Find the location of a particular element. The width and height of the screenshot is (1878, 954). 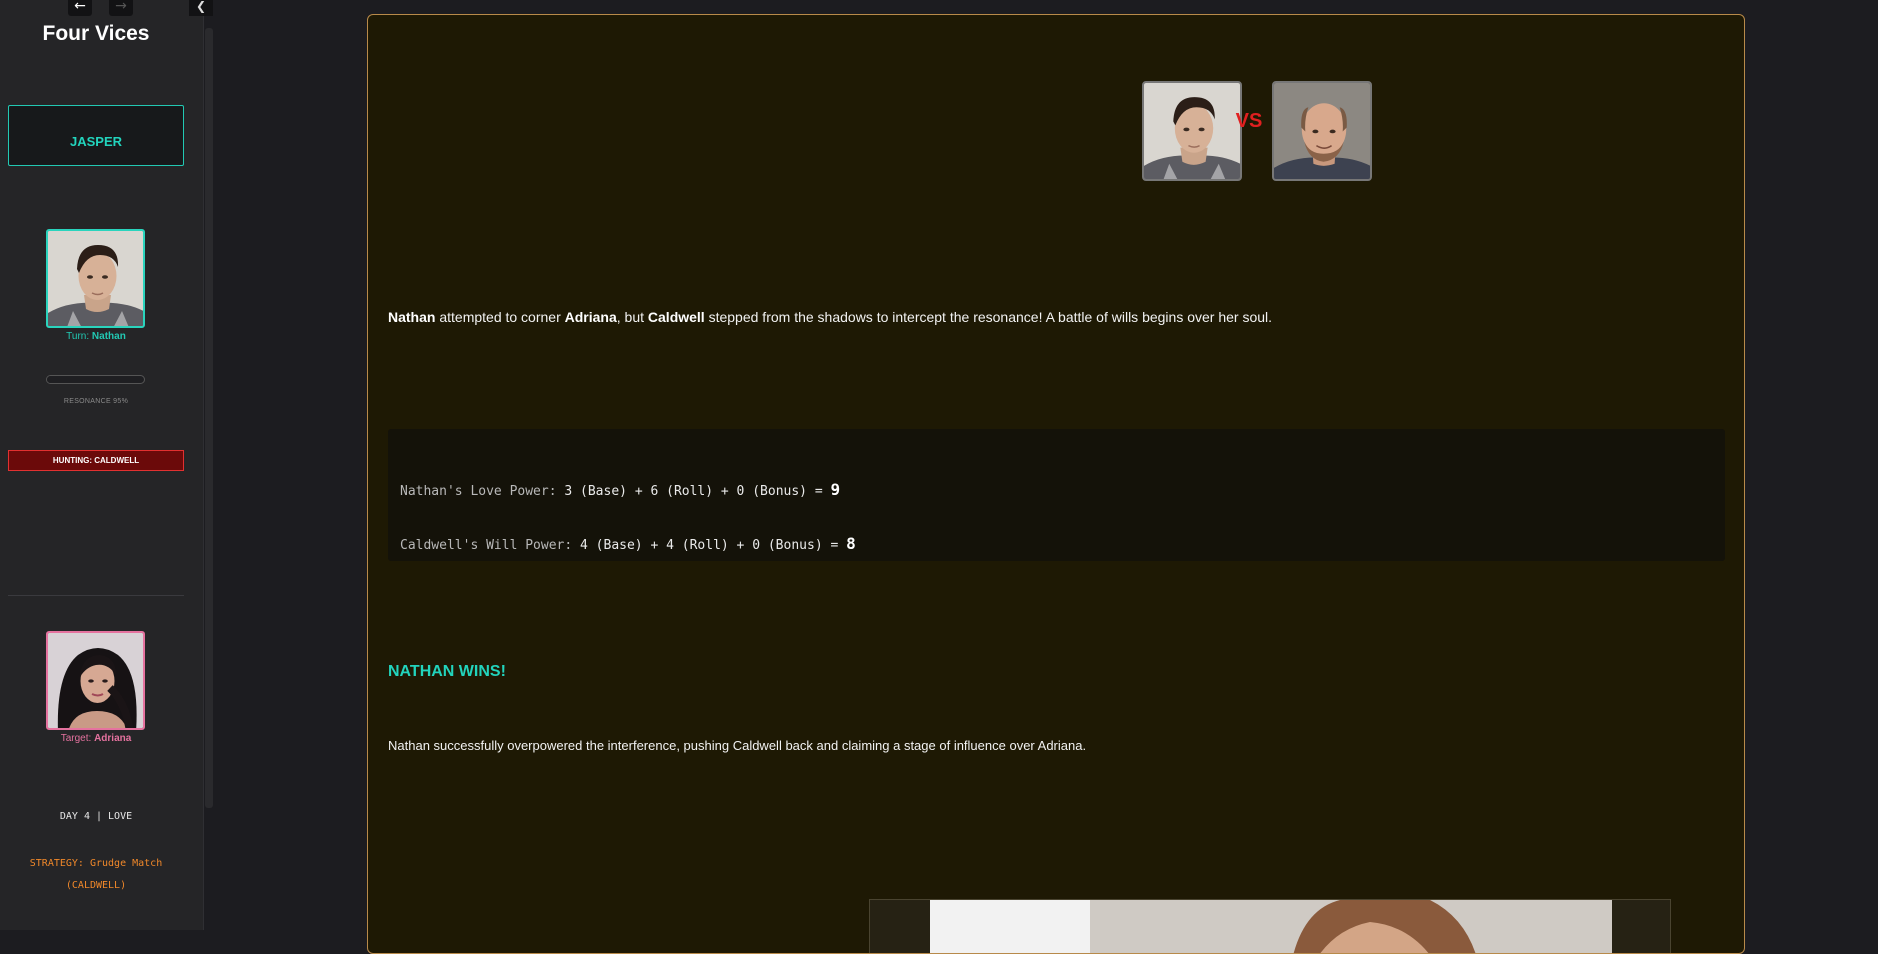

nathan-portrait-image is located at coordinates (95, 278).